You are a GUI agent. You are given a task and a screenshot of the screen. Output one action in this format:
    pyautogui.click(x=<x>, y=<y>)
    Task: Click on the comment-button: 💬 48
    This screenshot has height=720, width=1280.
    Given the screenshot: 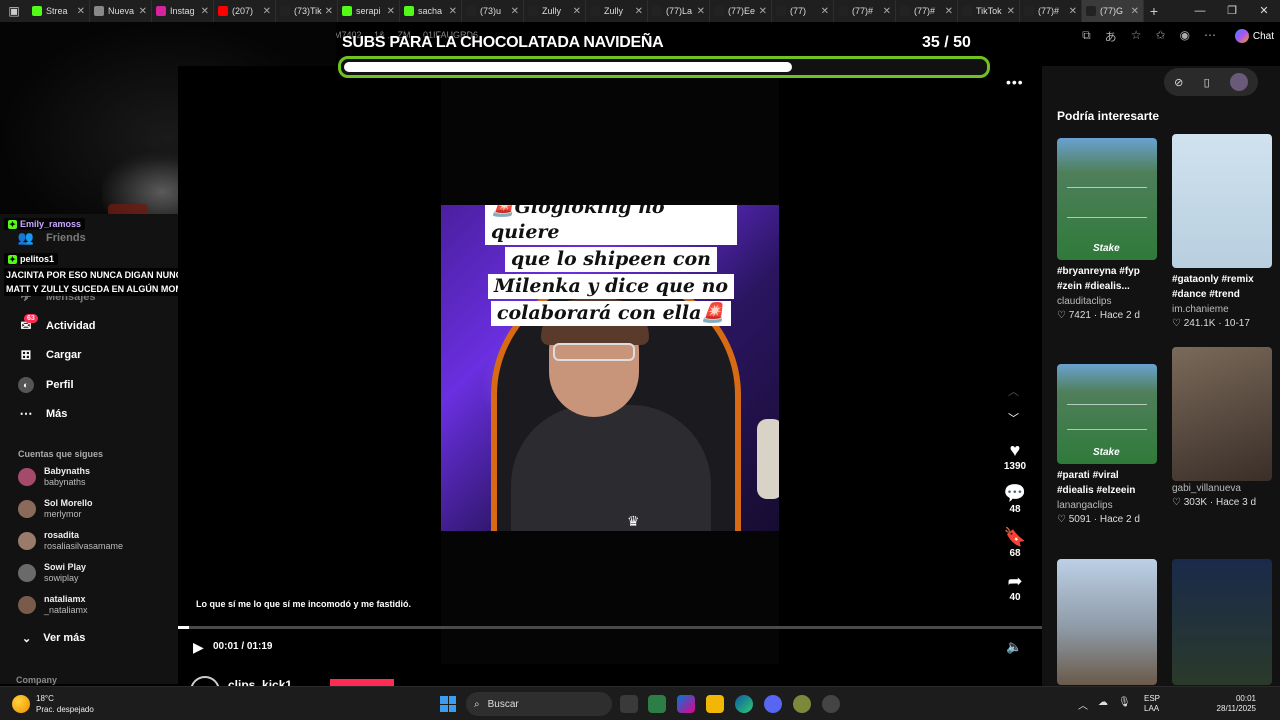 What is the action you would take?
    pyautogui.click(x=1015, y=499)
    